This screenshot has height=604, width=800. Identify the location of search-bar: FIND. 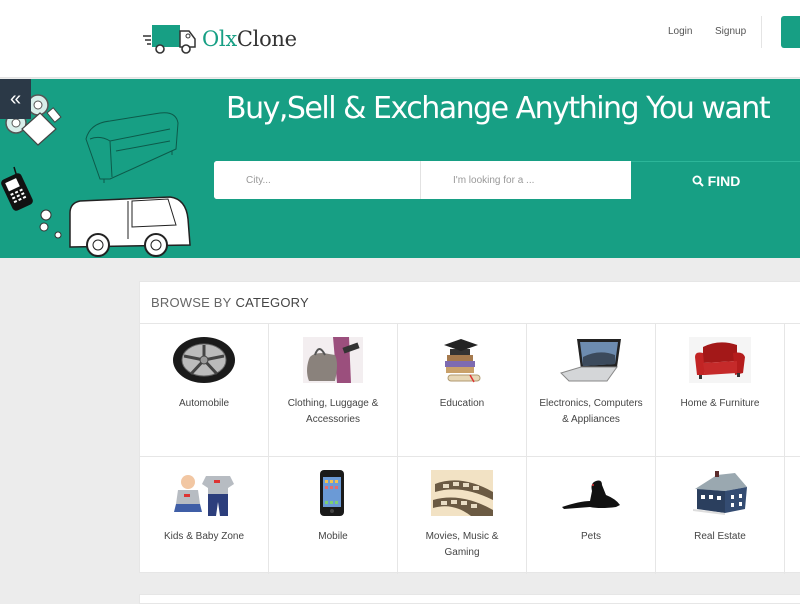
(507, 180).